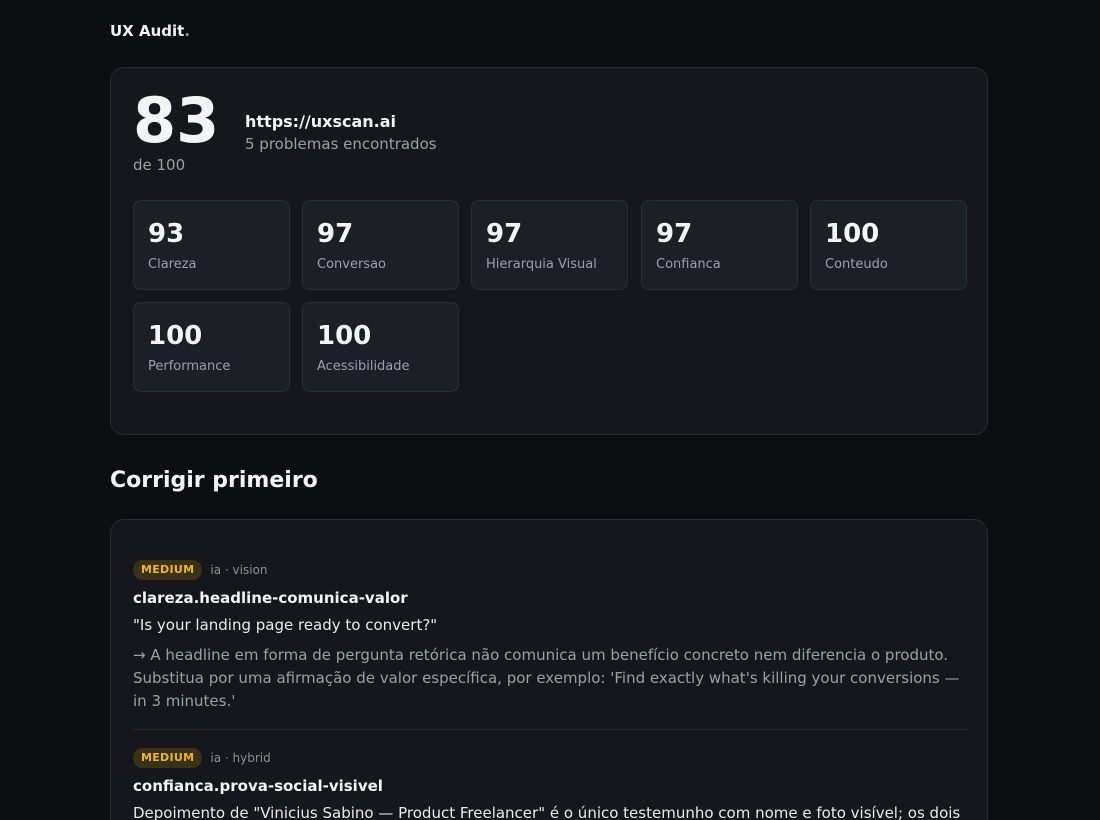 The width and height of the screenshot is (1100, 820). I want to click on metric-label: Hierarquia Visual, so click(541, 264).